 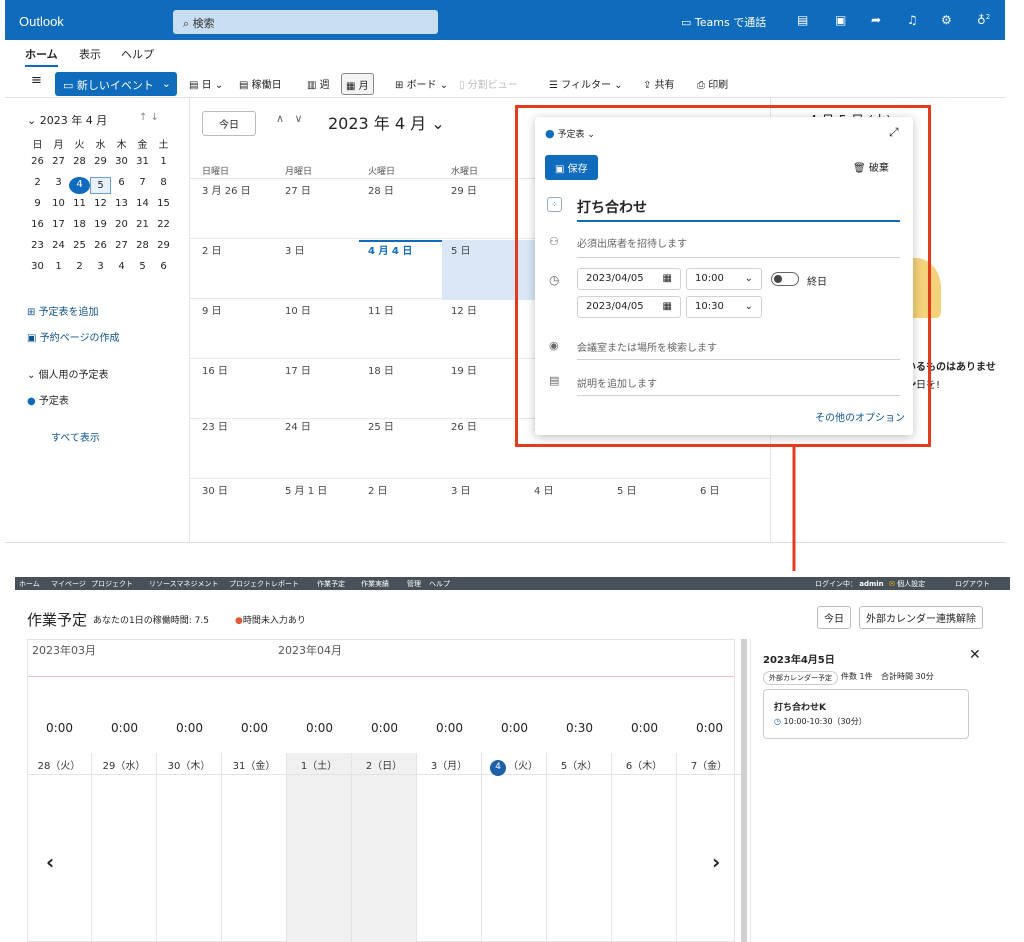 I want to click on day-cell-label: 25 日, so click(x=381, y=425).